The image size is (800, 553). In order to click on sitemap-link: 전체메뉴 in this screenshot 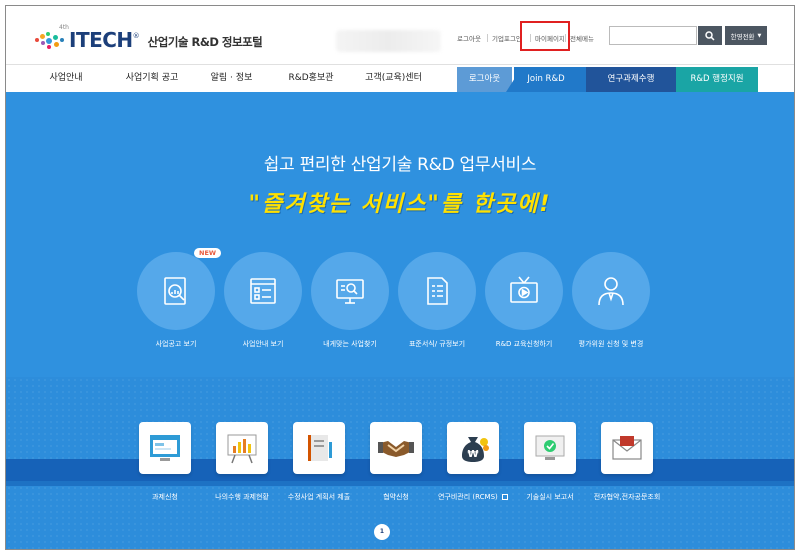, I will do `click(582, 38)`.